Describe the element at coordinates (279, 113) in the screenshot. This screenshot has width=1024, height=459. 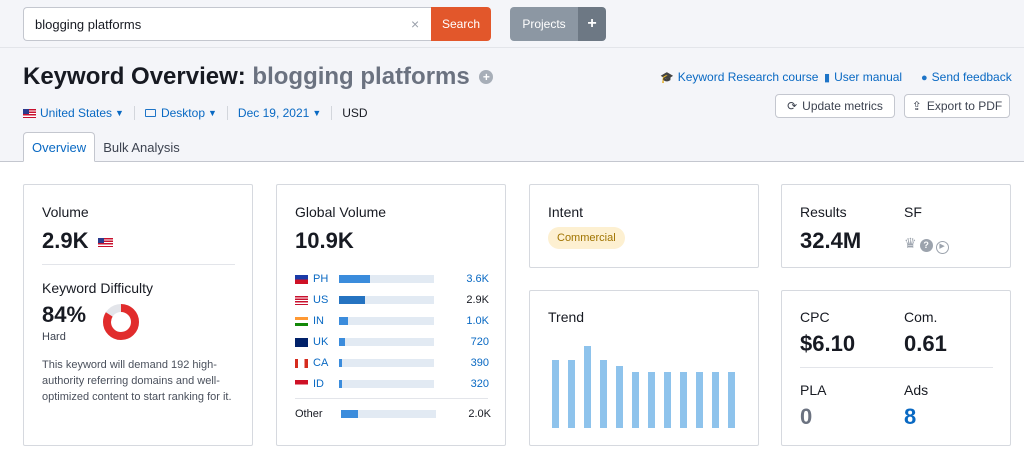
I see `date-select: Dec 19, 2021 ▼` at that location.